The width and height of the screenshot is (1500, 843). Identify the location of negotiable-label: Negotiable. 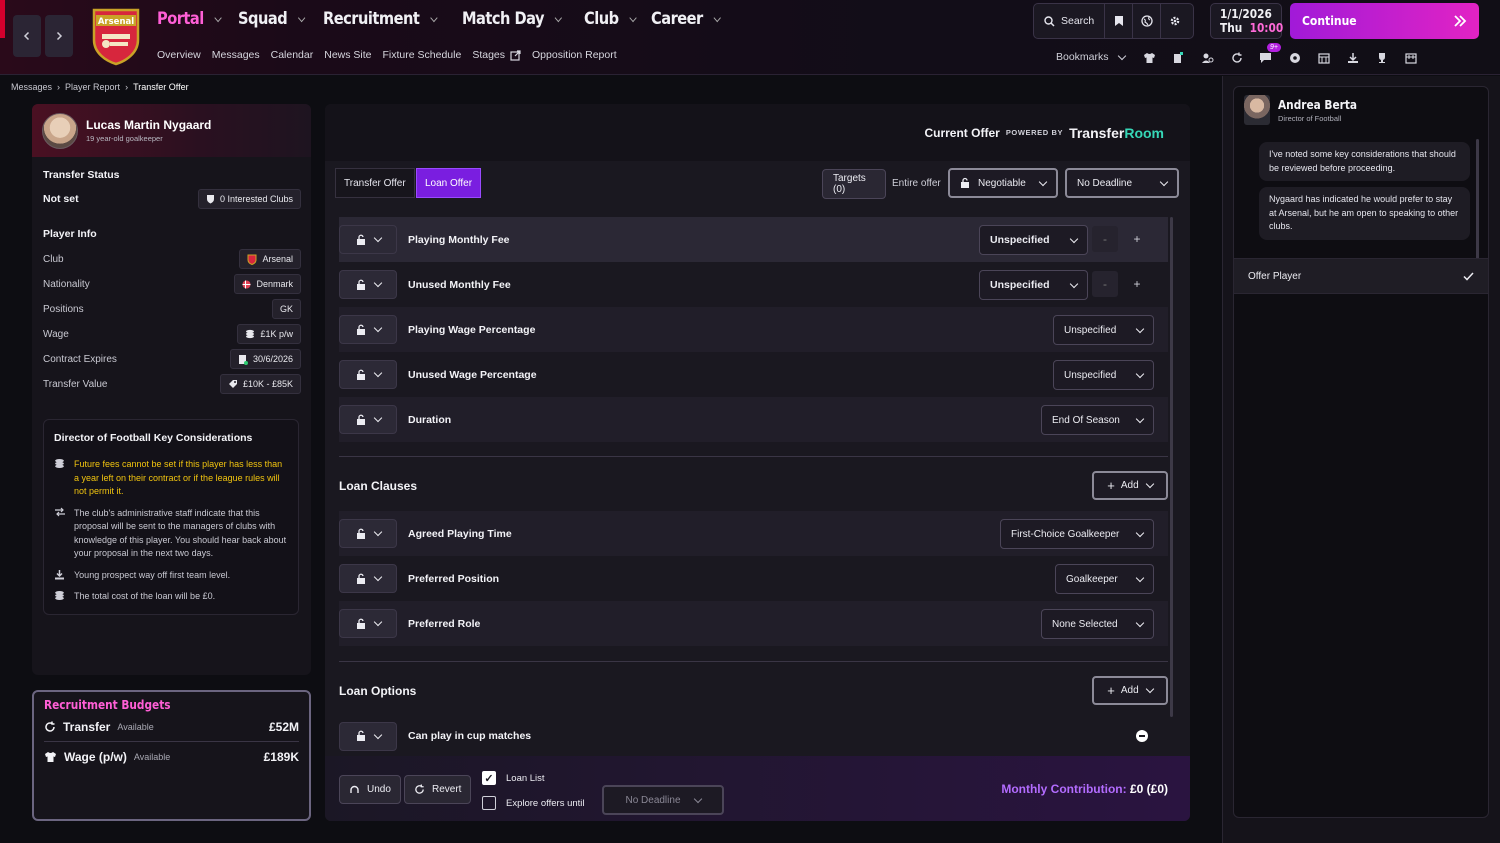
(1002, 183).